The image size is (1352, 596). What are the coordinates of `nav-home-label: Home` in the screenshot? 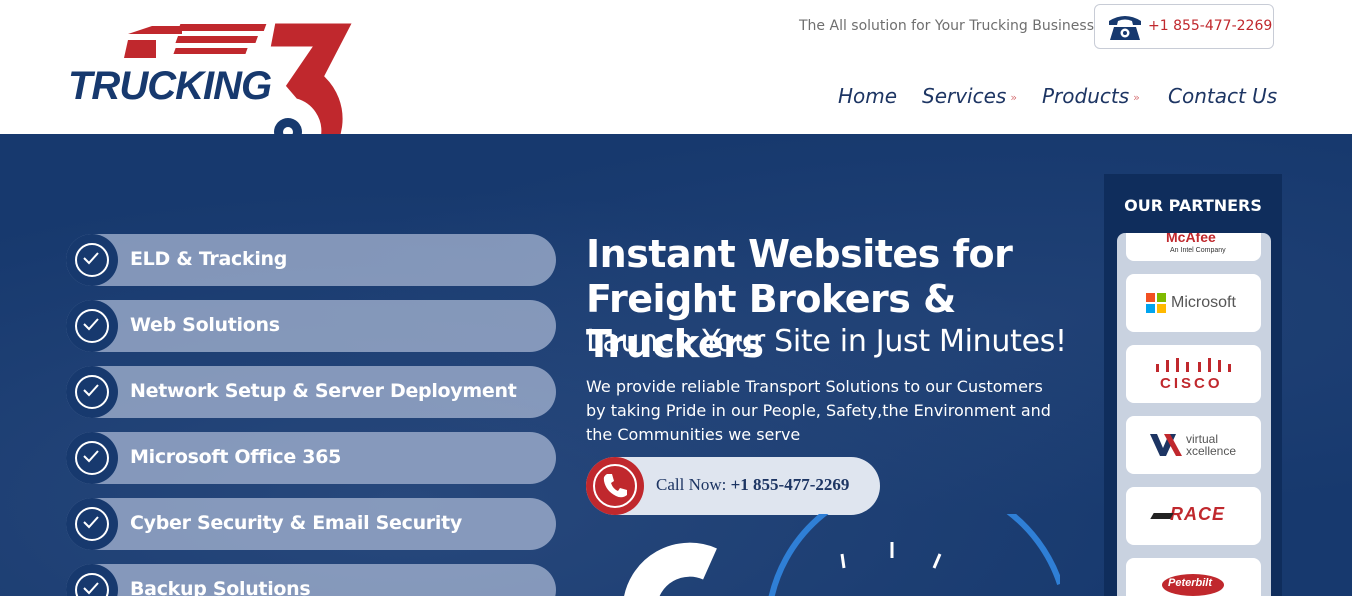 It's located at (868, 96).